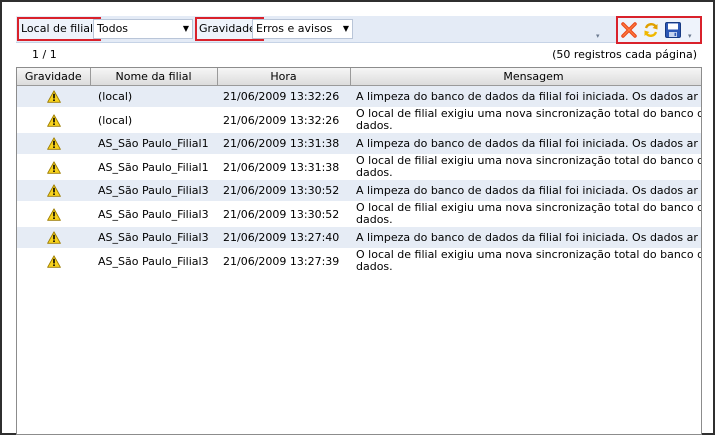 This screenshot has height=435, width=715. What do you see at coordinates (44, 54) in the screenshot?
I see `page-indicator: 1 / 1` at bounding box center [44, 54].